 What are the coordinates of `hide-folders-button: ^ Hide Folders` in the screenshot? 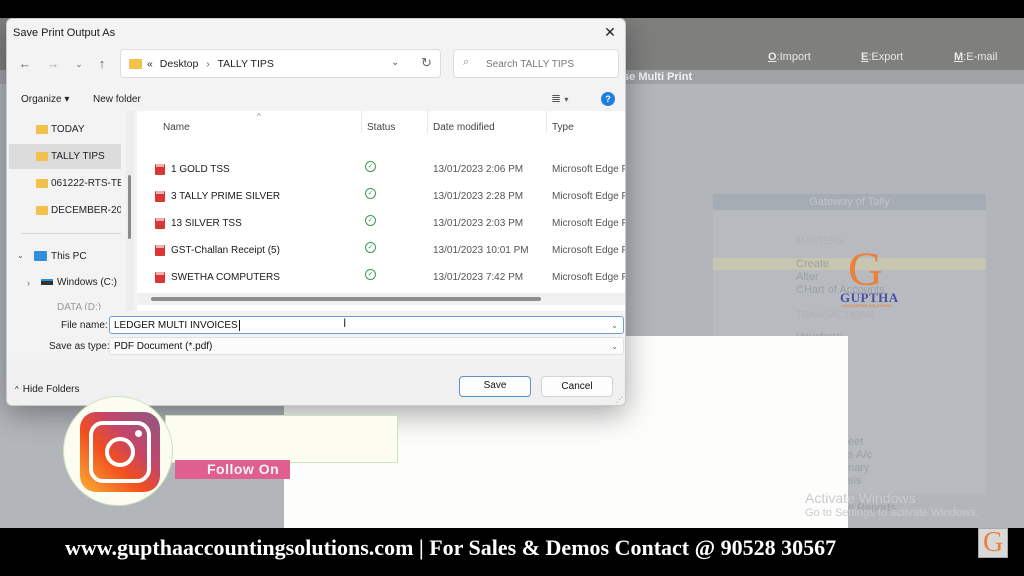 It's located at (47, 389).